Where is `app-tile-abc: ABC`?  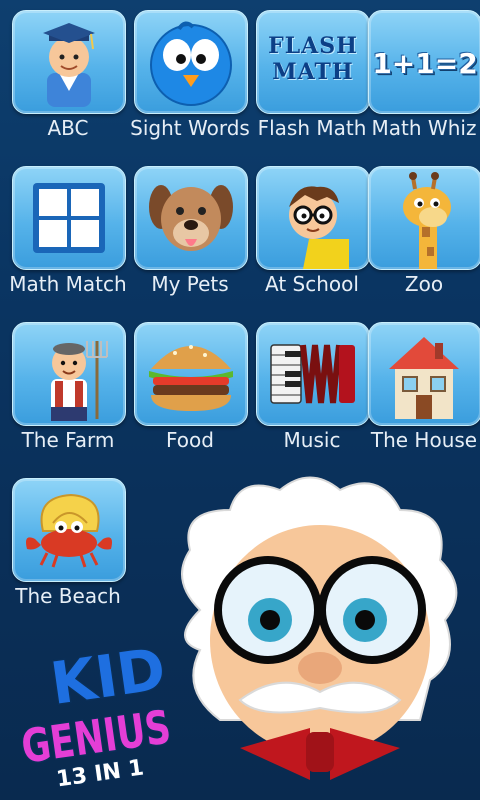 app-tile-abc: ABC is located at coordinates (69, 74).